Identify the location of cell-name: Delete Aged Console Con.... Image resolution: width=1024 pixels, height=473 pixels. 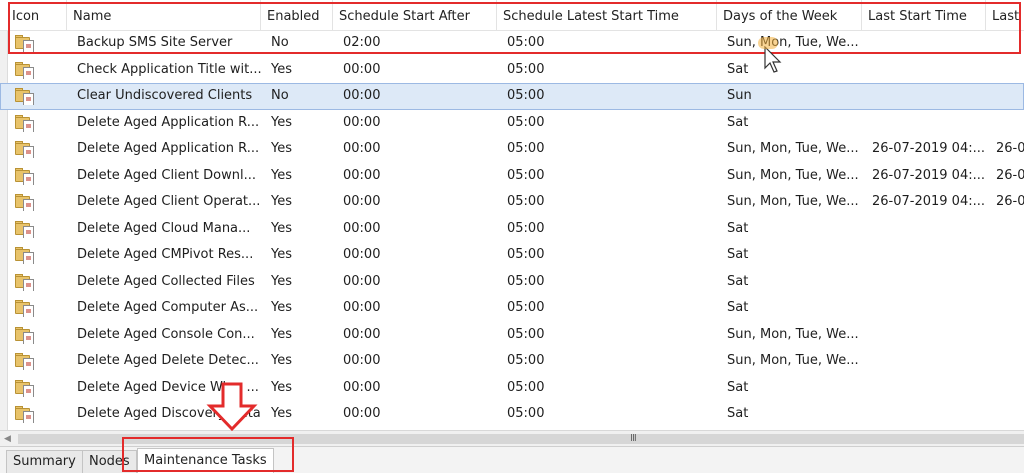
(166, 334).